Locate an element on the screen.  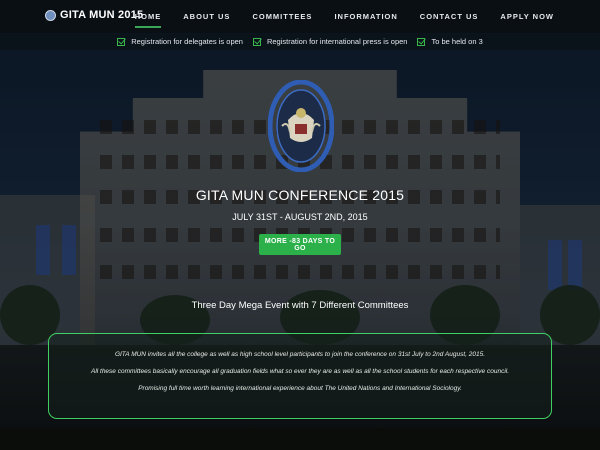
nav-about-us: ABOUT US is located at coordinates (206, 16).